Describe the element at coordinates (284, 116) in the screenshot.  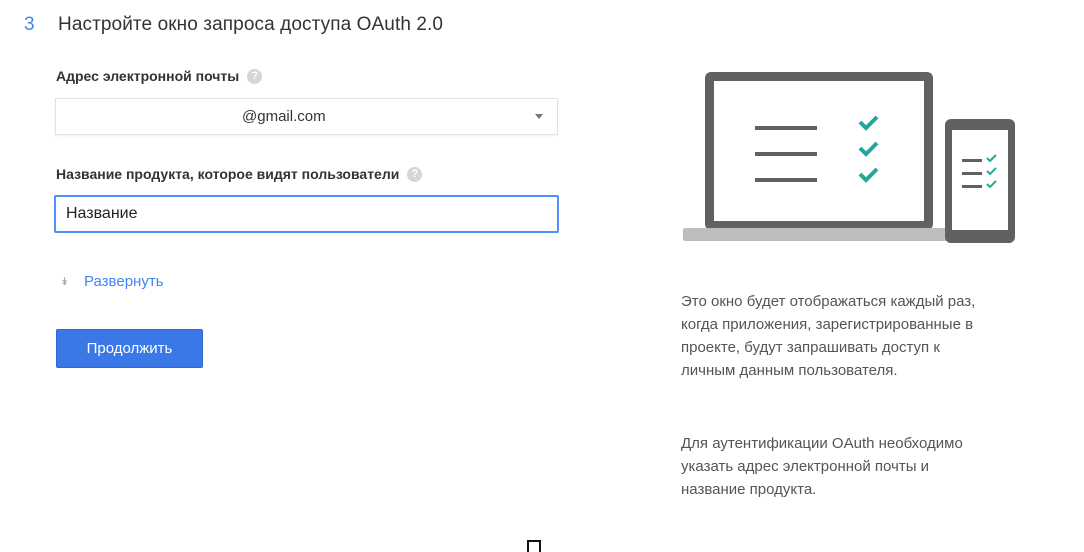
I see `email-select-value: @gmail.com` at that location.